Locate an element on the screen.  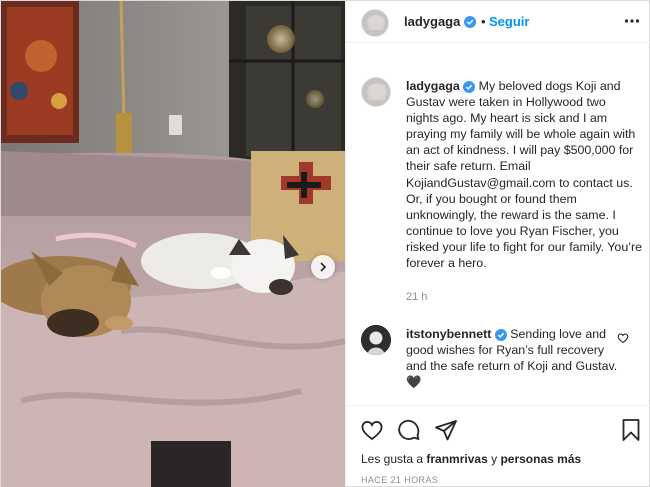
others-likes-link: personas más is located at coordinates (540, 459).